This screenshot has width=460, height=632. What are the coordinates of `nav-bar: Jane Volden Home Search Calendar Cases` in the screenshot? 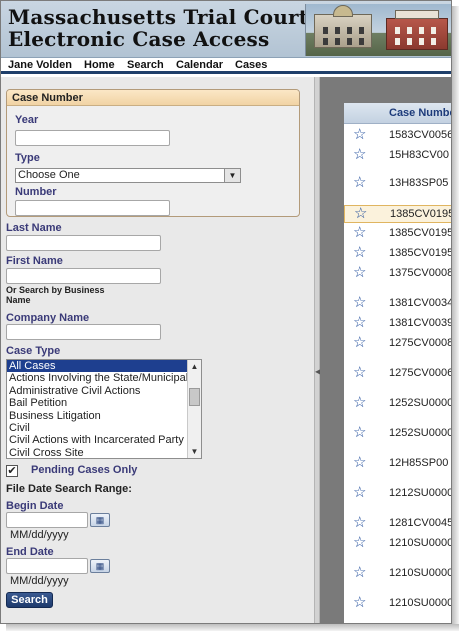 It's located at (226, 66).